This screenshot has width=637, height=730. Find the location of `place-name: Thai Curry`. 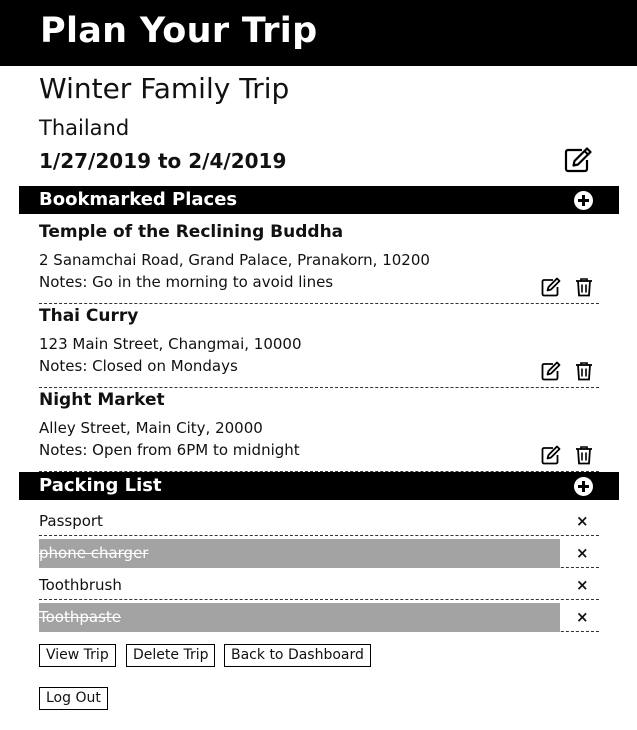

place-name: Thai Curry is located at coordinates (89, 316).